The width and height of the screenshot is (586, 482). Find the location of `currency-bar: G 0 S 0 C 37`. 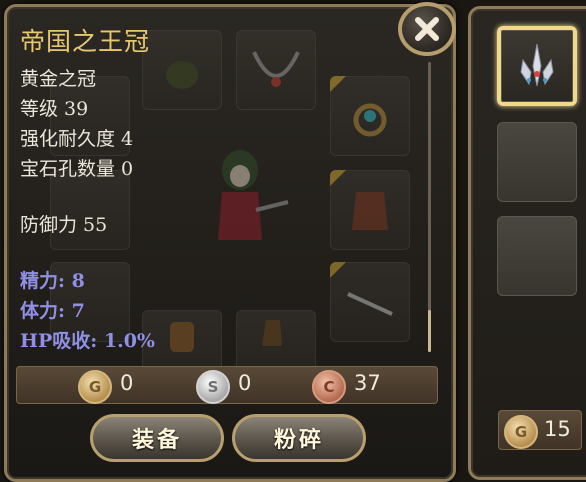

currency-bar: G 0 S 0 C 37 is located at coordinates (227, 385).